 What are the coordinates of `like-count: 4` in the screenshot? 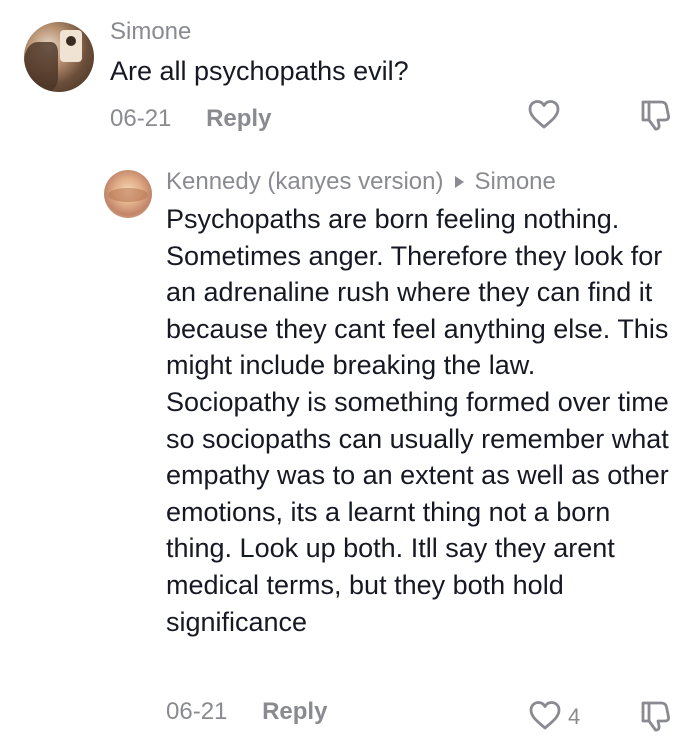 It's located at (574, 716).